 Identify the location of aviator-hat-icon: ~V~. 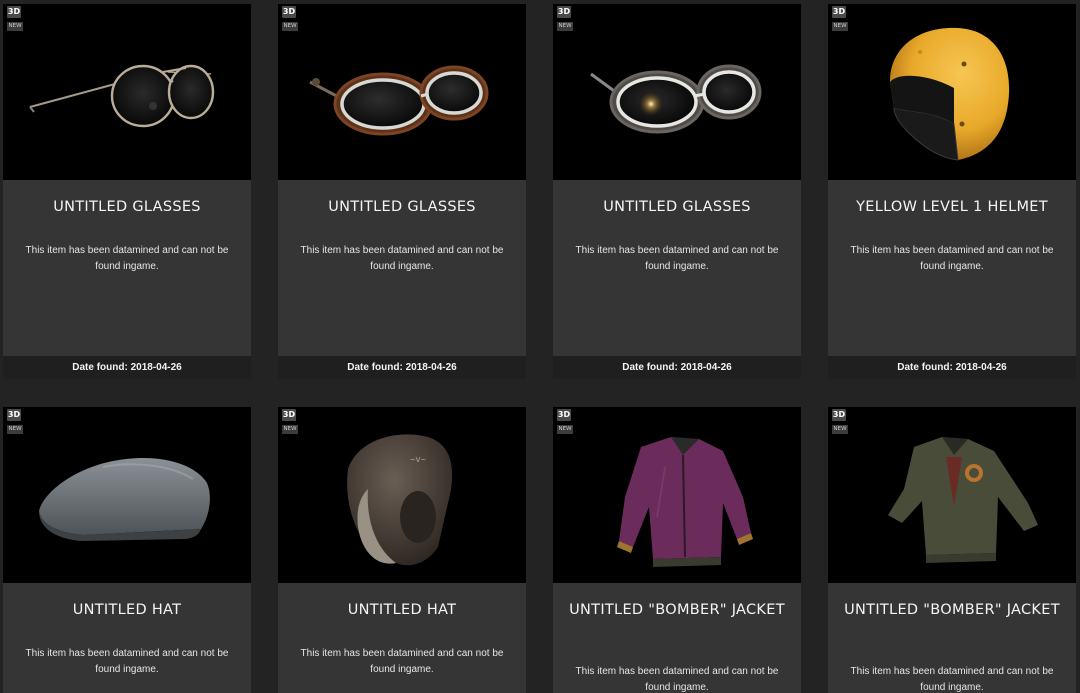
(400, 500).